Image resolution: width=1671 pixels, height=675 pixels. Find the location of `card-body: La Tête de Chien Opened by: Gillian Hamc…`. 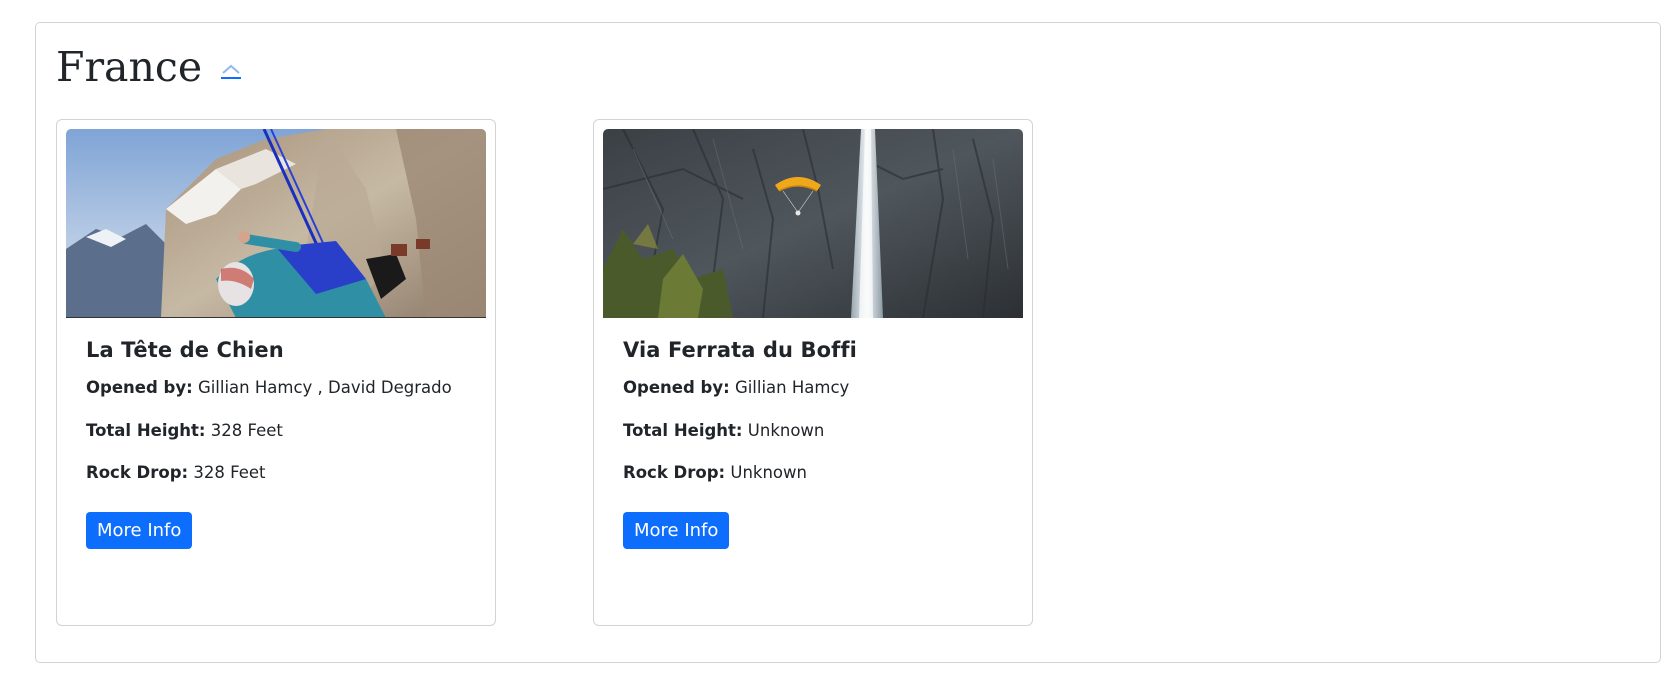

card-body: La Tête de Chien Opened by: Gillian Hamc… is located at coordinates (280, 444).